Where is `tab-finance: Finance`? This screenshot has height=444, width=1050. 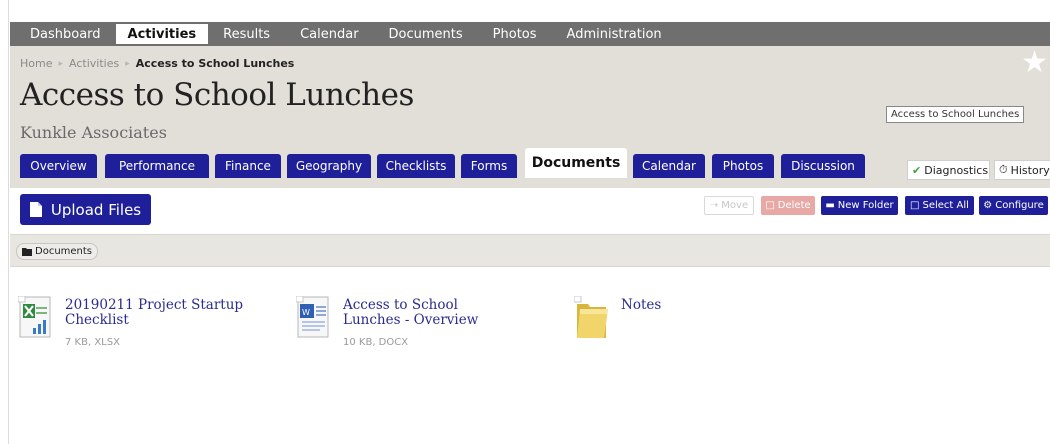 tab-finance: Finance is located at coordinates (248, 166).